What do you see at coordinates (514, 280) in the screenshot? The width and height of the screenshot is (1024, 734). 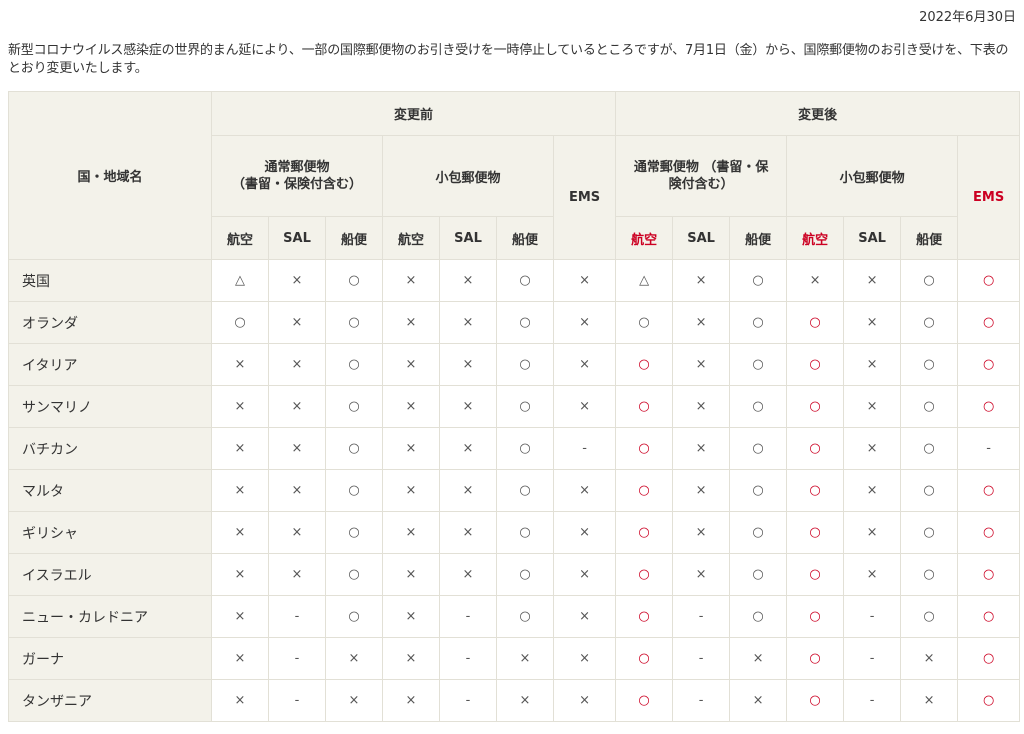 I see `table-row: 英国 △ × ○ × × ○ × △ × ○ × × ○ ○` at bounding box center [514, 280].